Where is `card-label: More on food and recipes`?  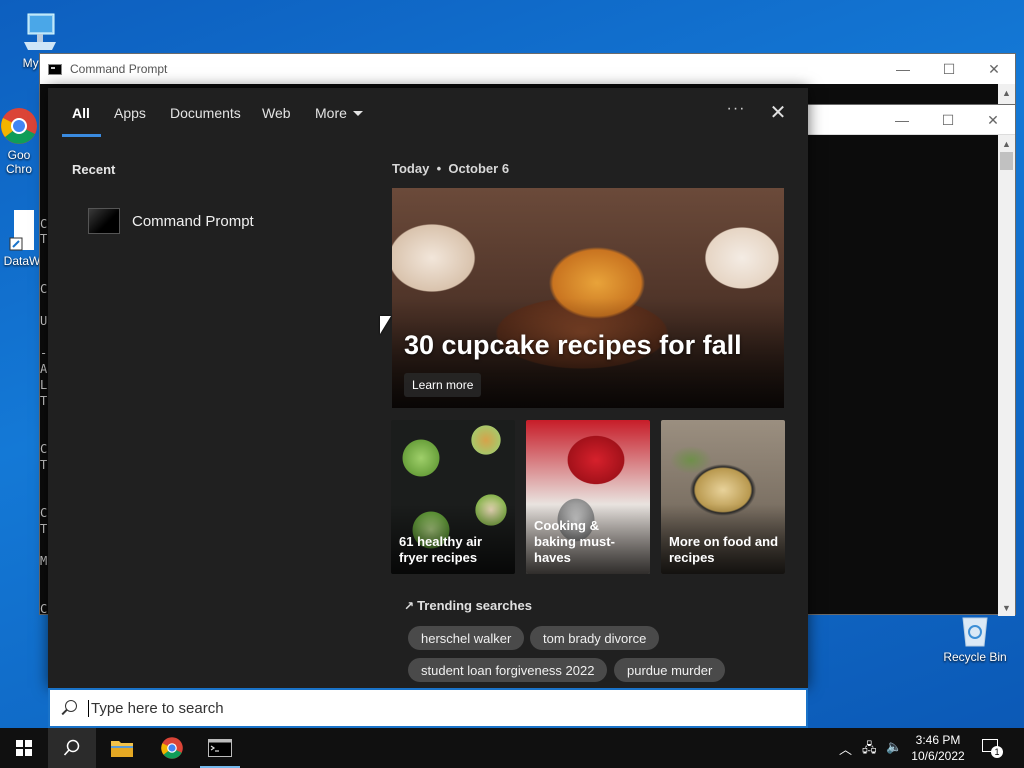 card-label: More on food and recipes is located at coordinates (724, 549).